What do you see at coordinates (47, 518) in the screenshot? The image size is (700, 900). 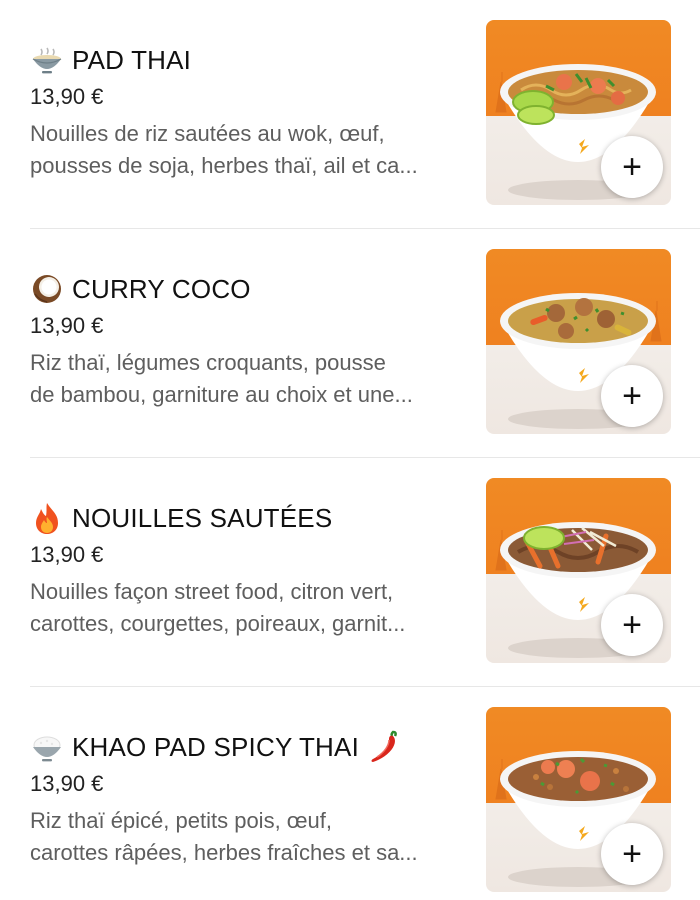 I see `fire-icon` at bounding box center [47, 518].